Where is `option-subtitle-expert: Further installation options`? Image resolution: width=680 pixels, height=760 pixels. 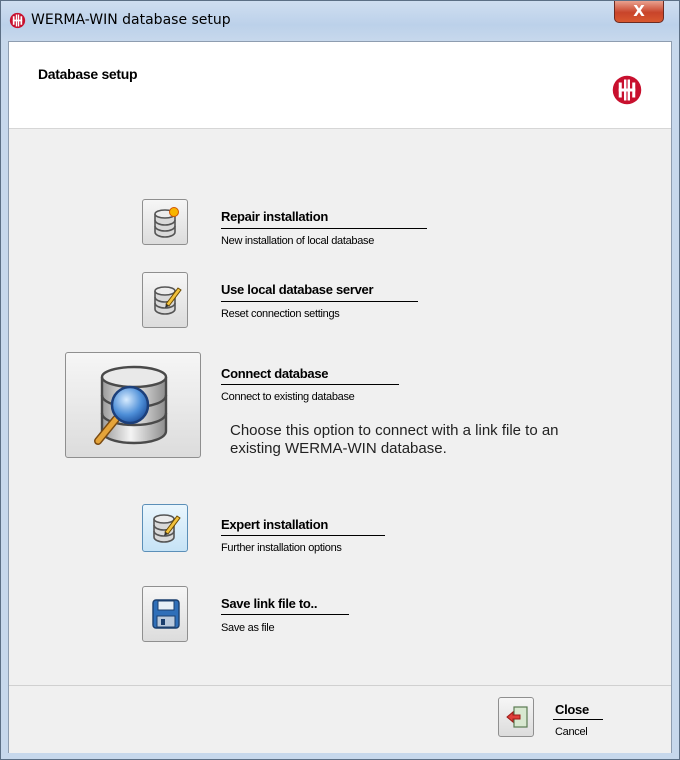 option-subtitle-expert: Further installation options is located at coordinates (281, 548).